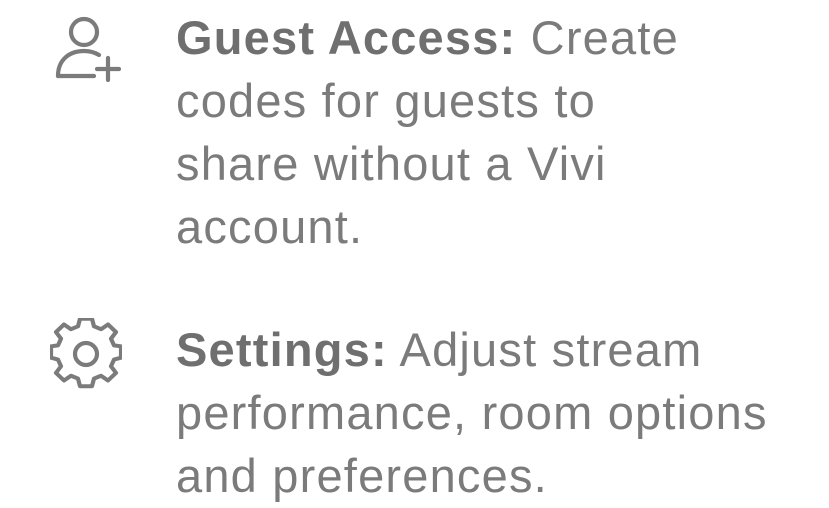 The image size is (829, 508). What do you see at coordinates (88, 46) in the screenshot?
I see `add-user-icon` at bounding box center [88, 46].